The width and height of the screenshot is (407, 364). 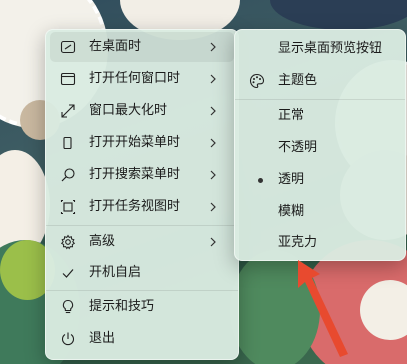 What do you see at coordinates (320, 243) in the screenshot?
I see `submenu-item-acrylic: 亚克力` at bounding box center [320, 243].